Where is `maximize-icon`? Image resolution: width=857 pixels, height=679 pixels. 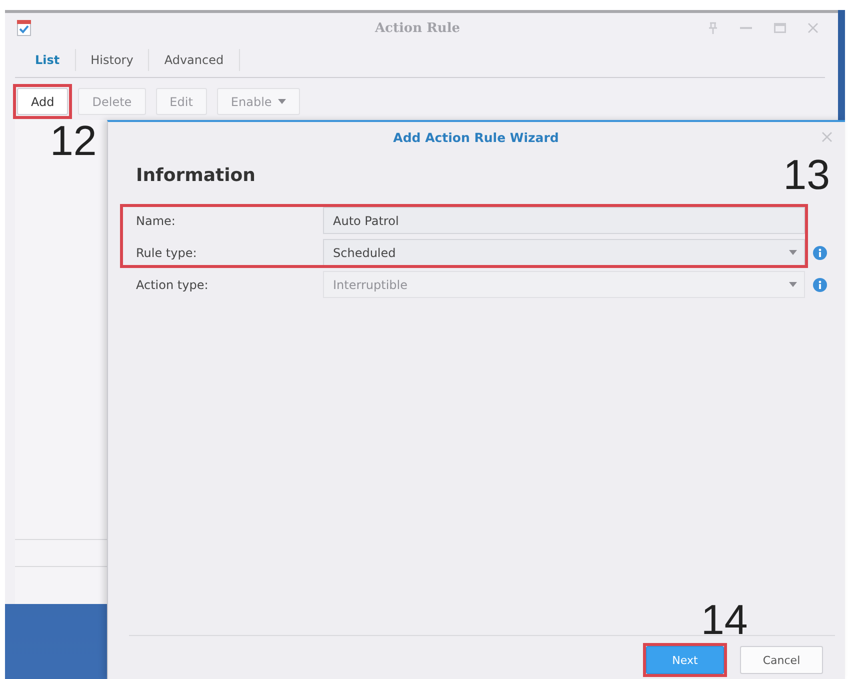 maximize-icon is located at coordinates (780, 28).